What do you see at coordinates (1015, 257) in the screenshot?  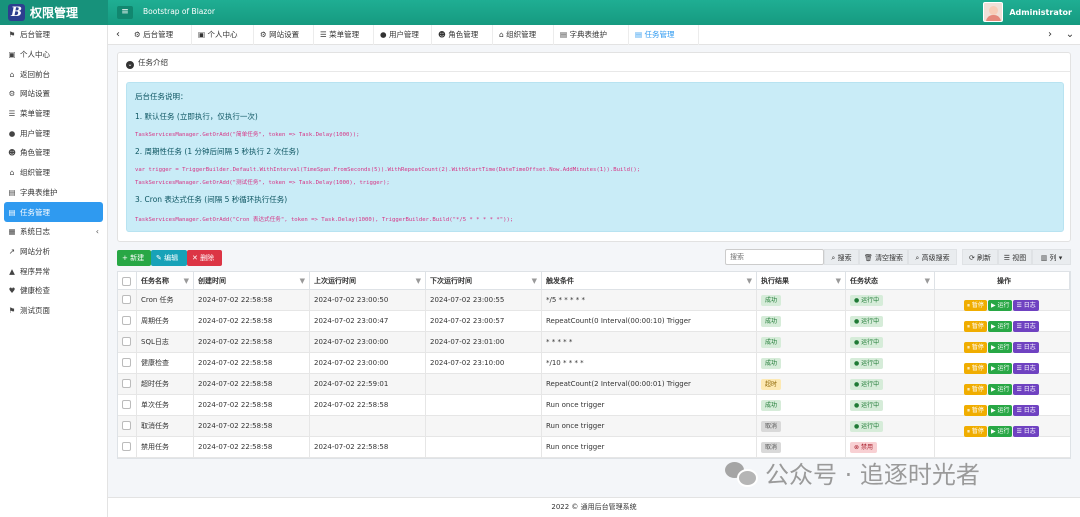 I see `view-button: ☰ 视图` at bounding box center [1015, 257].